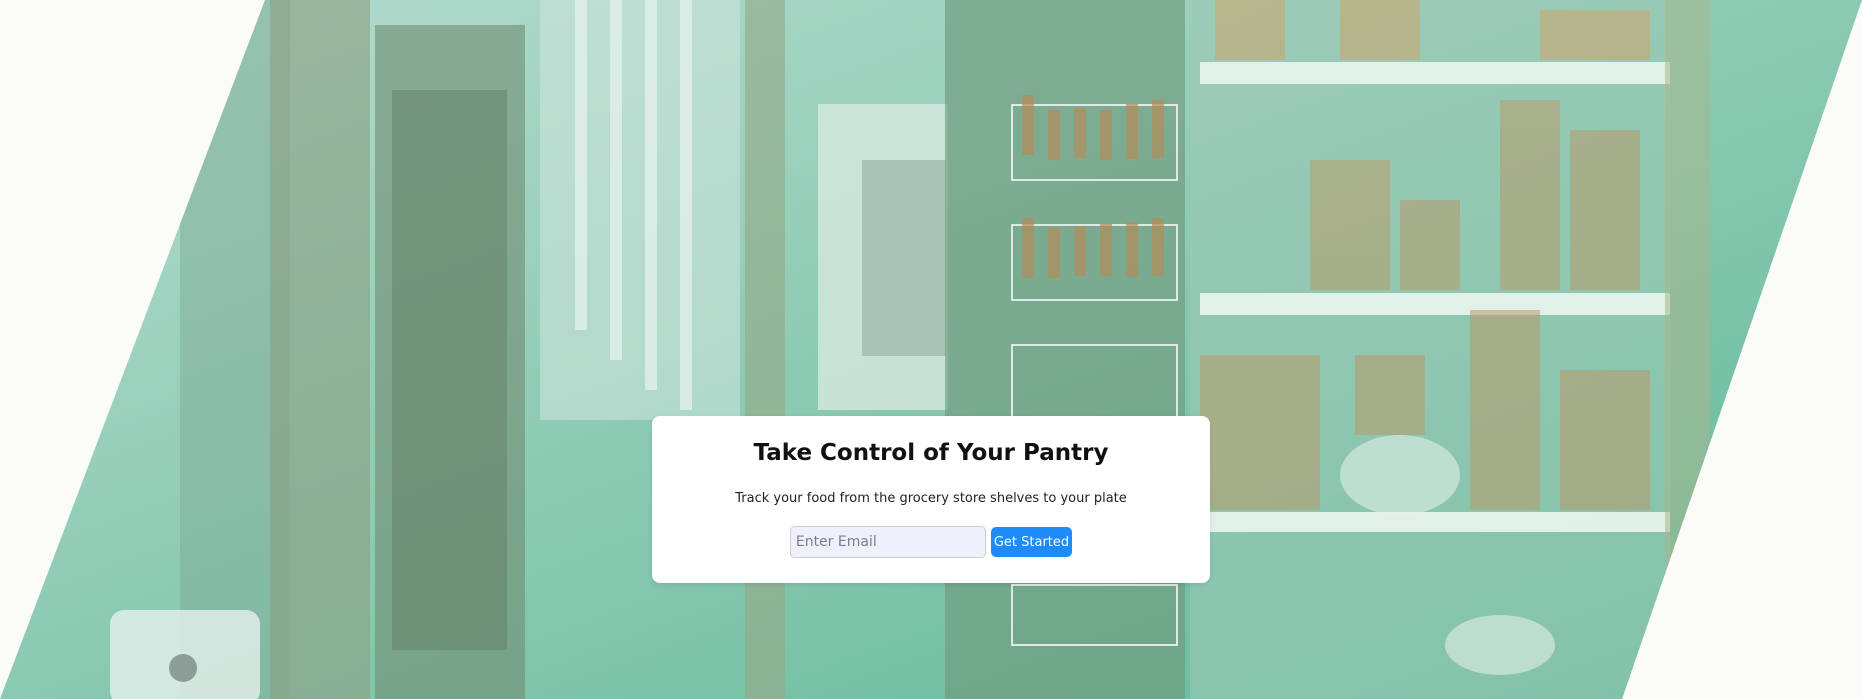 The height and width of the screenshot is (699, 1862). I want to click on get-started-button: Get Started, so click(1031, 542).